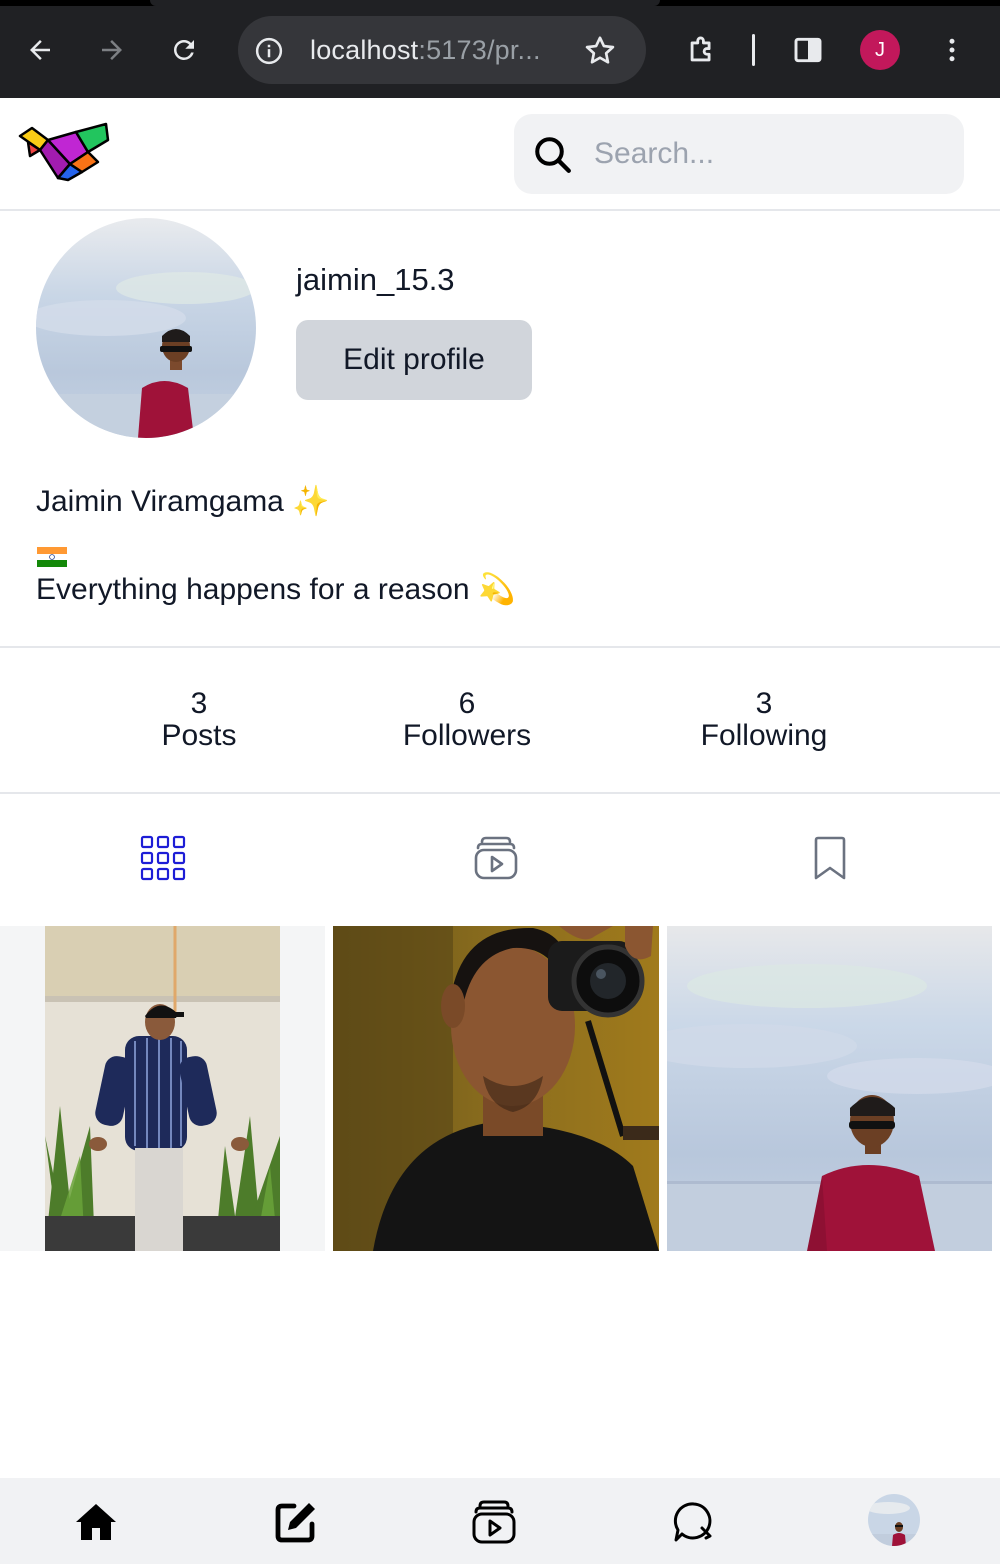  What do you see at coordinates (764, 154) in the screenshot?
I see `search-input` at bounding box center [764, 154].